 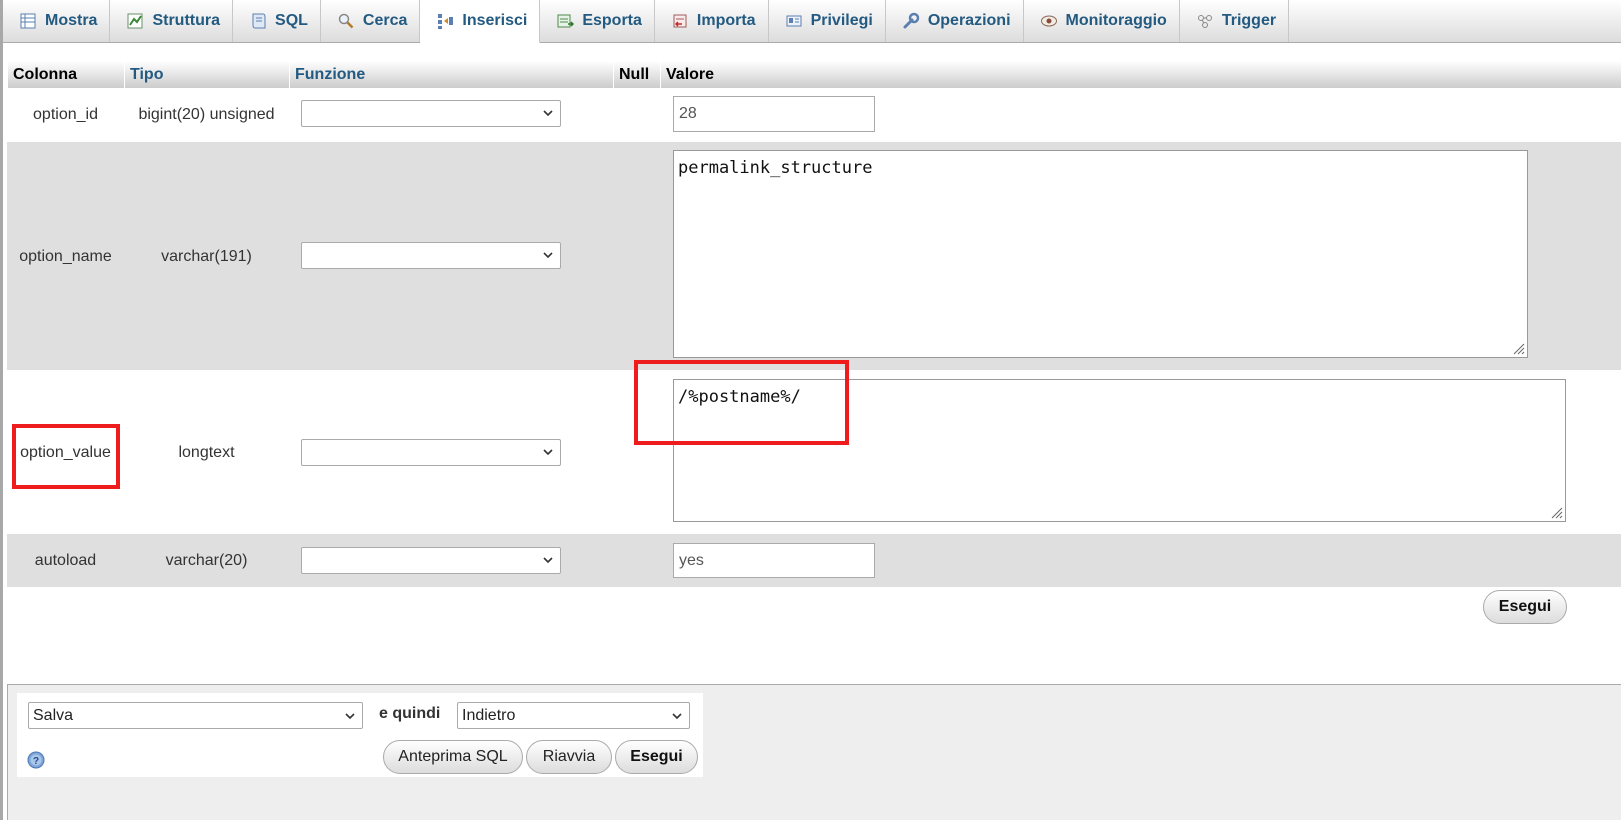 I want to click on import-icon, so click(x=680, y=21).